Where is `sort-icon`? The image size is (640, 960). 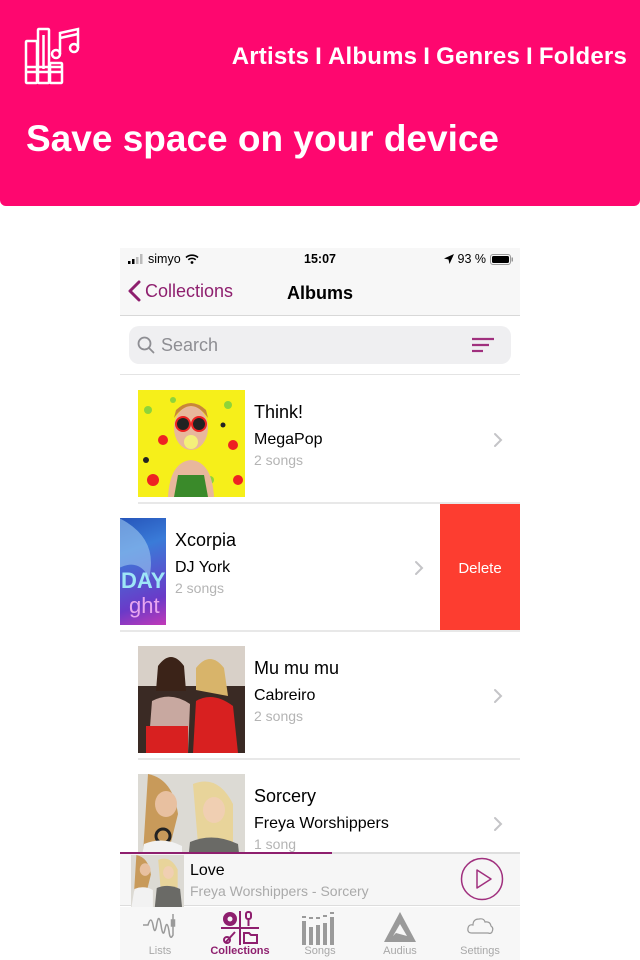
sort-icon is located at coordinates (483, 345).